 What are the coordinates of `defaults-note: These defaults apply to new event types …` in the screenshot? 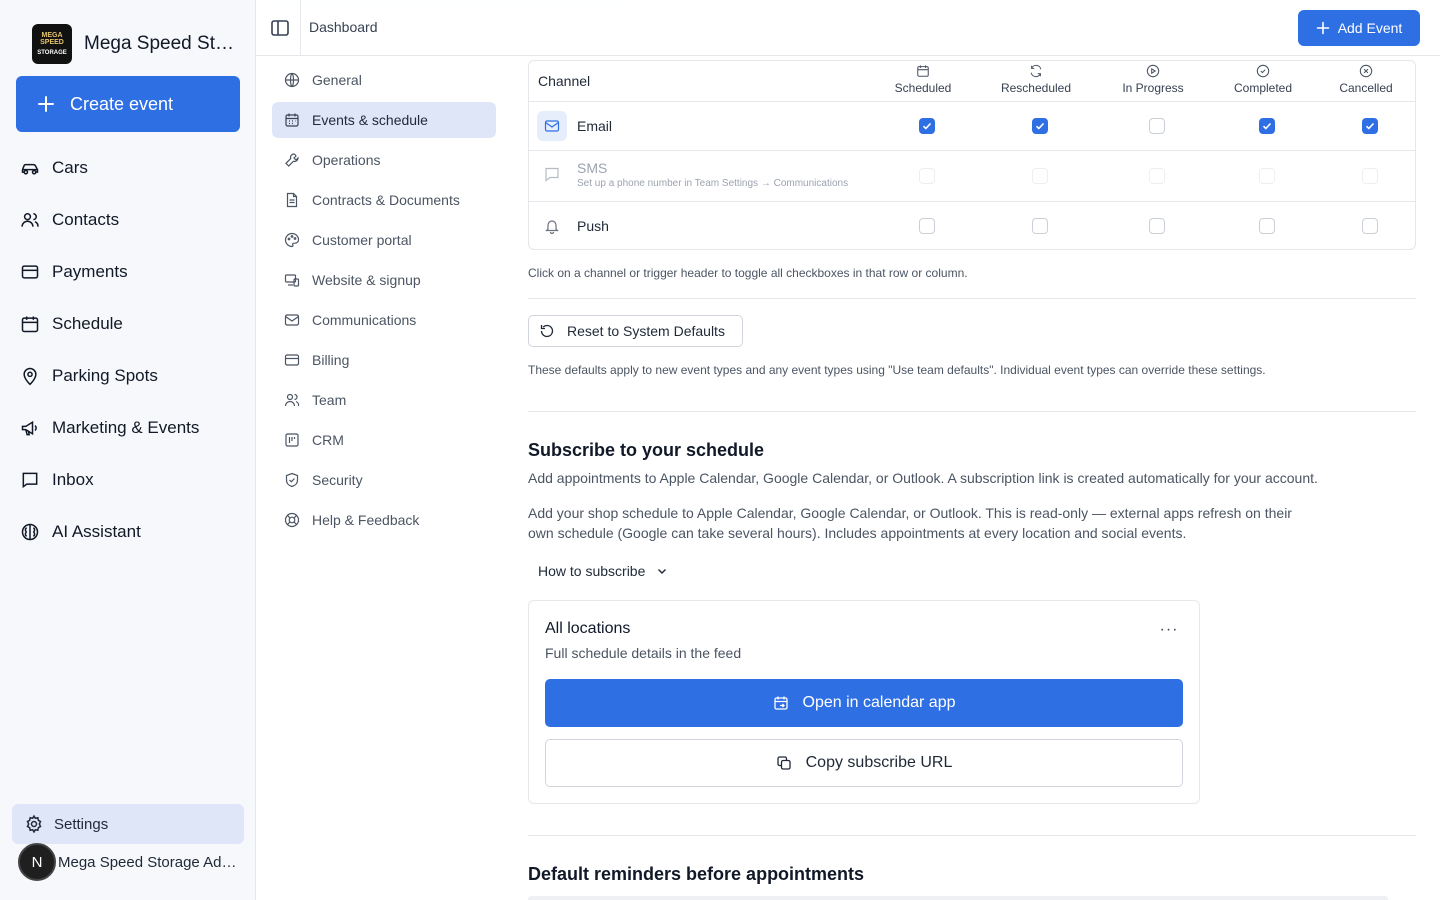 It's located at (897, 370).